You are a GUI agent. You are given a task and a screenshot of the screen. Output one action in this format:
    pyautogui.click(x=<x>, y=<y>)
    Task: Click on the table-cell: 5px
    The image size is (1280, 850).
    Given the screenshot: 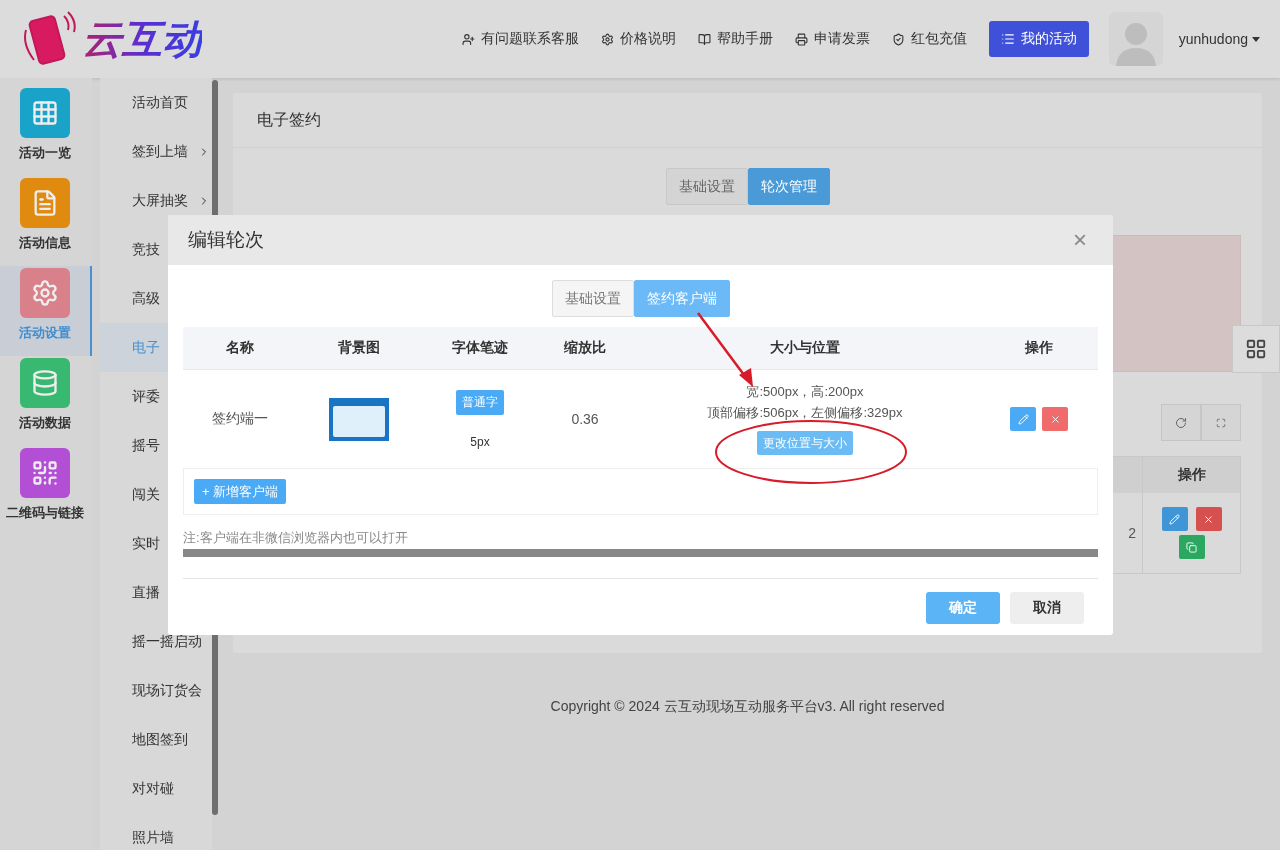 What is the action you would take?
    pyautogui.click(x=480, y=441)
    